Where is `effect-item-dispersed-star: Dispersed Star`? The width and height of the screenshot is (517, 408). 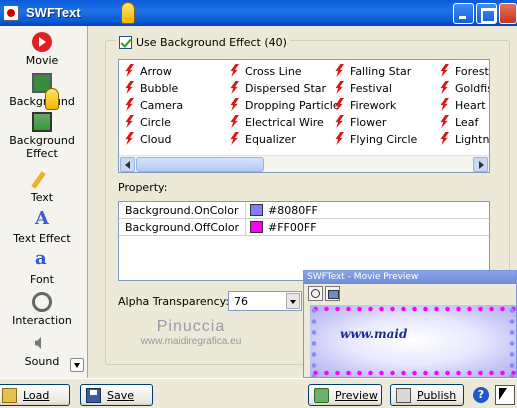 effect-item-dispersed-star: Dispersed Star is located at coordinates (277, 88).